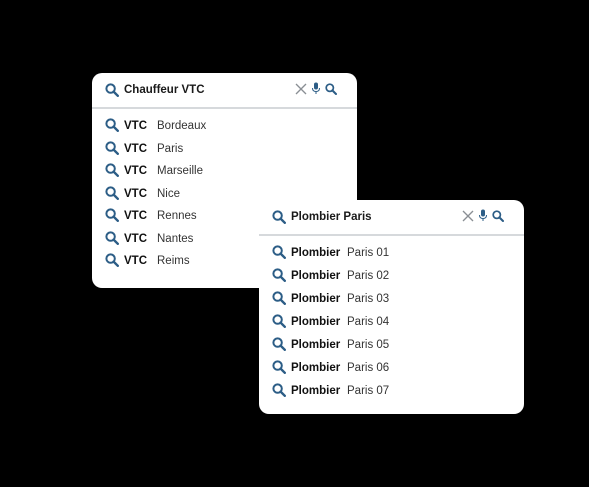  Describe the element at coordinates (368, 299) in the screenshot. I see `suggestion-value: Paris 03` at that location.